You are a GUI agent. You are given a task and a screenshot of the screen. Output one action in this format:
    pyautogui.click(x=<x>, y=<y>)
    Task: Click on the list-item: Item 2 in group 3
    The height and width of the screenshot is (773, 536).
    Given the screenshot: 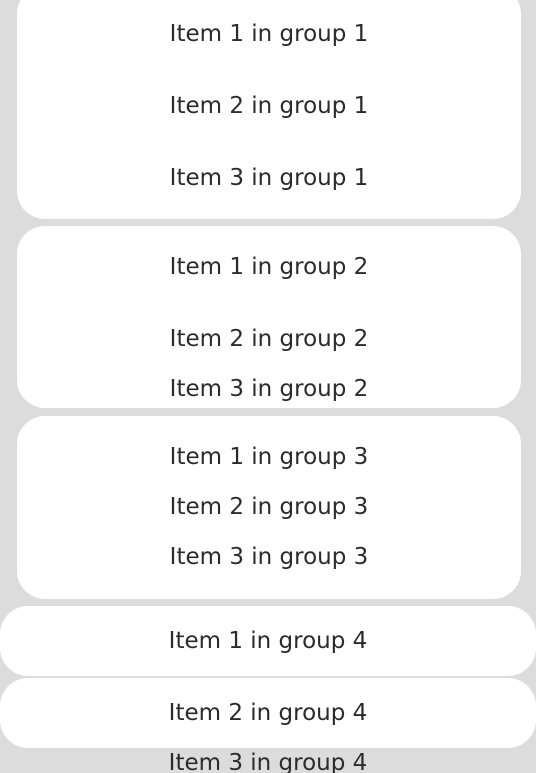 What is the action you would take?
    pyautogui.click(x=269, y=507)
    